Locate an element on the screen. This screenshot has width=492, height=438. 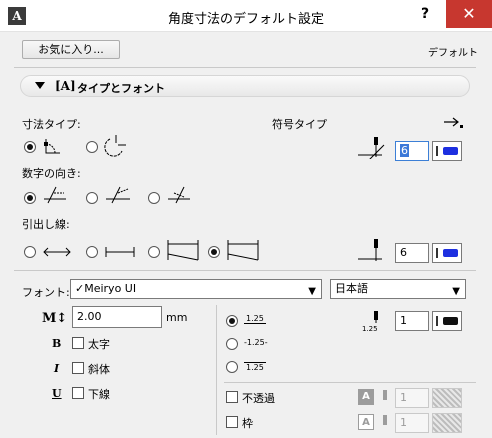
title-bar: A 角度寸法のデフォルト設定 ? ✕ is located at coordinates (246, 16).